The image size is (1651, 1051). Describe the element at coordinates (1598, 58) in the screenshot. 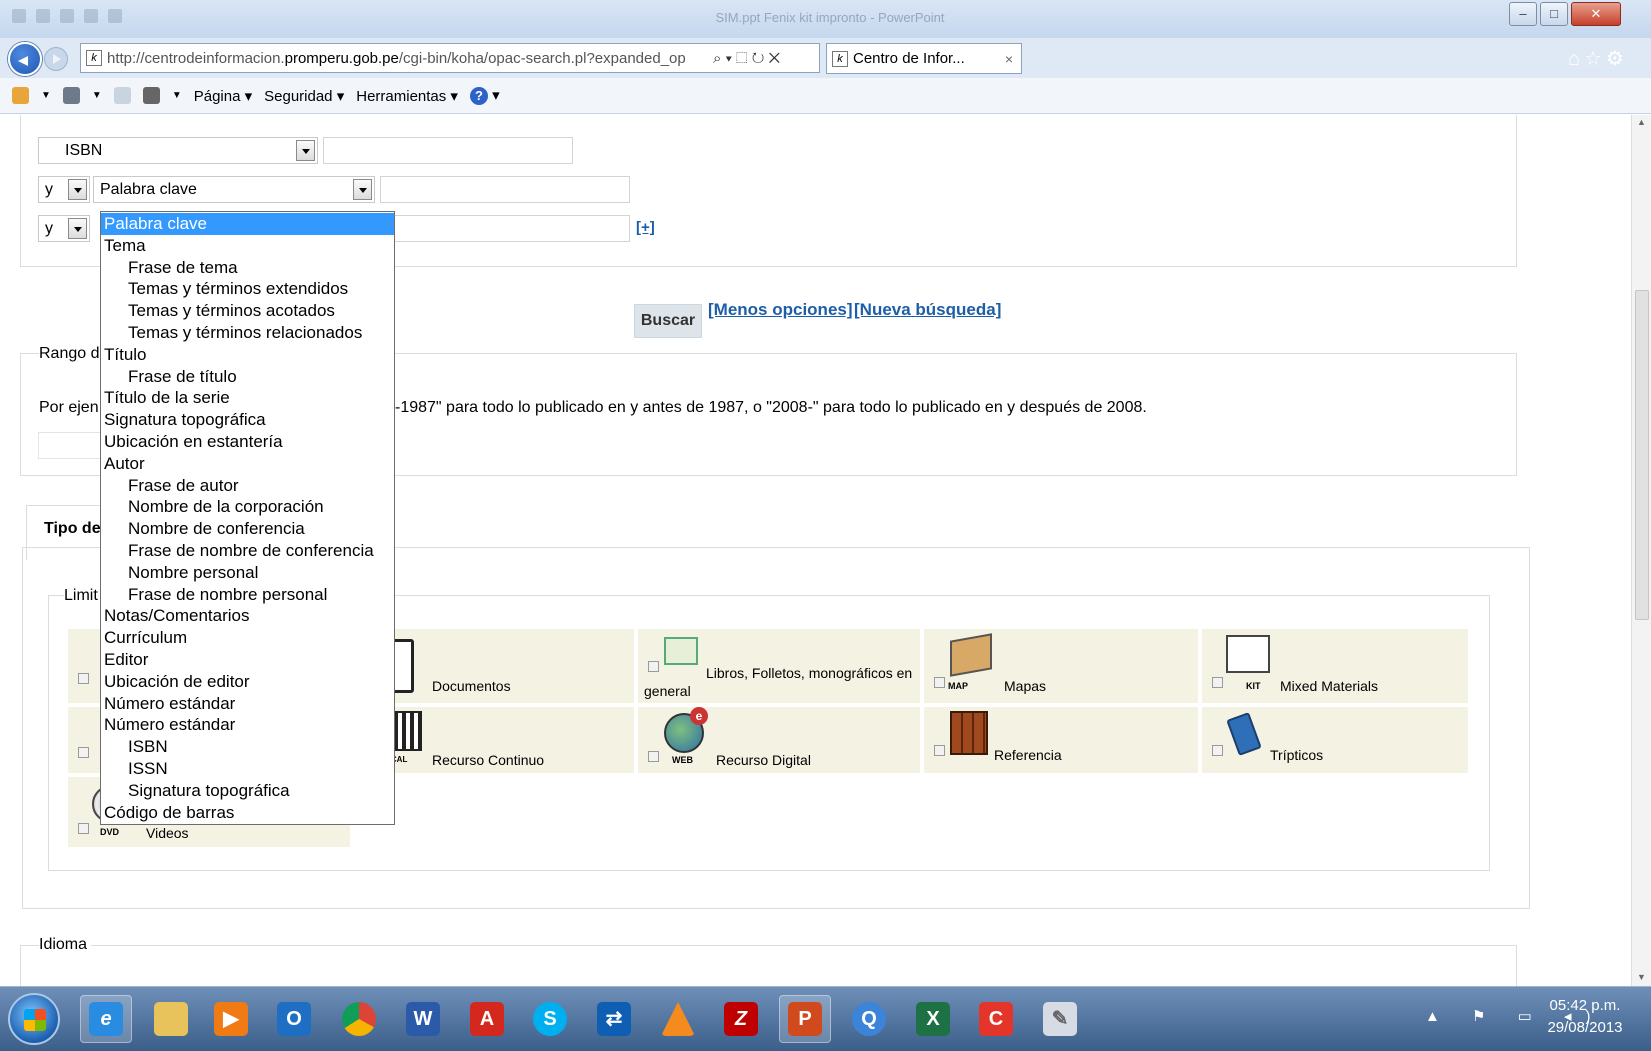

I see `home-favorites-tools-icons: ⌂☆⚙` at that location.